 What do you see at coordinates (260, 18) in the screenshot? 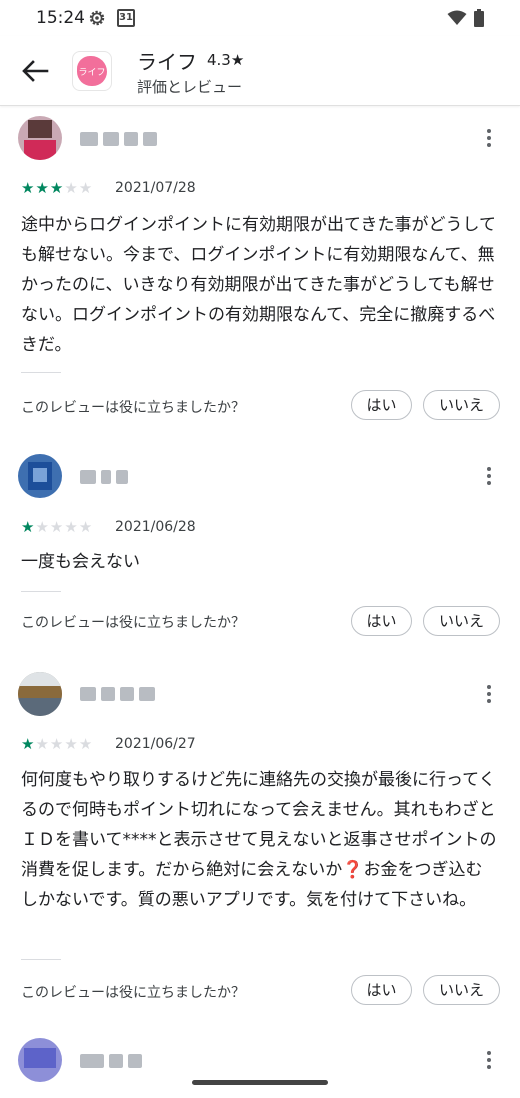
I see `status-bar: 15:24 31` at bounding box center [260, 18].